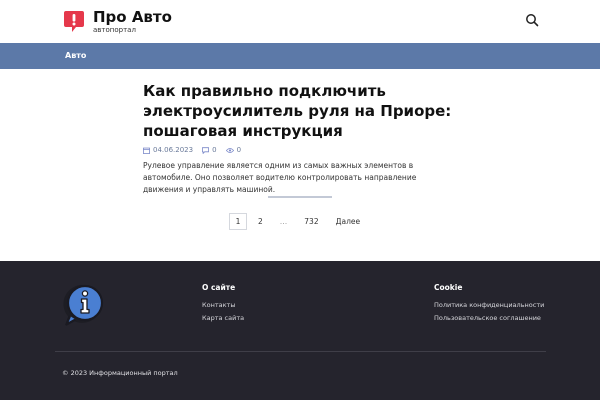 The width and height of the screenshot is (600, 400). What do you see at coordinates (239, 150) in the screenshot?
I see `views-count: 0` at bounding box center [239, 150].